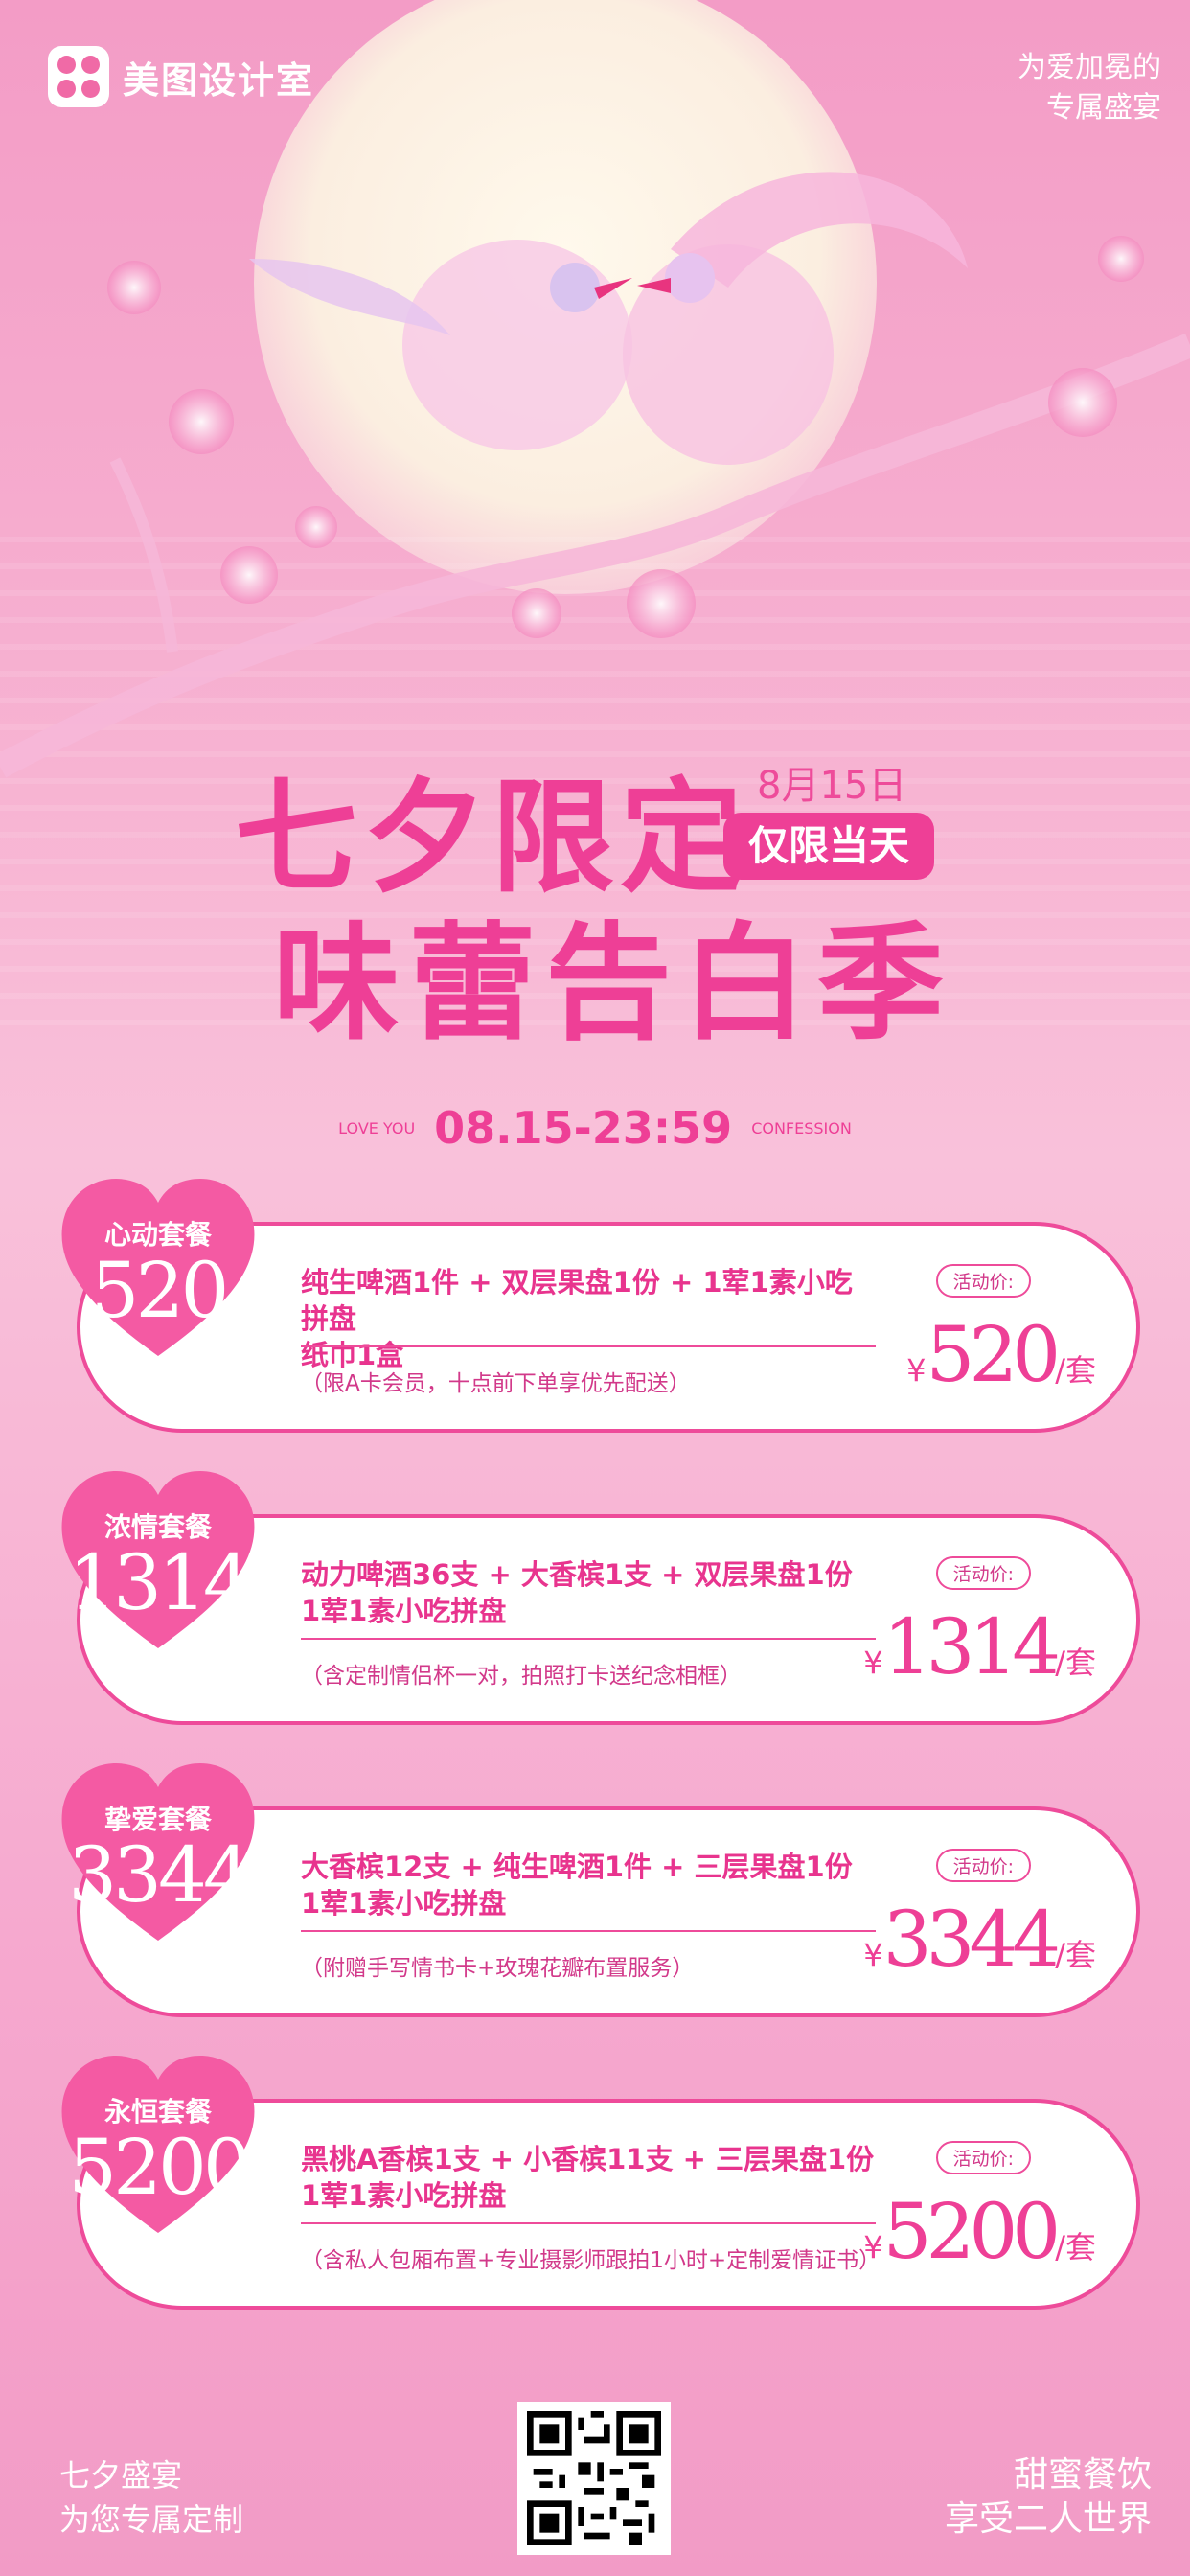  What do you see at coordinates (1082, 2475) in the screenshot?
I see `footer-right-line1: 甜蜜餐饮` at bounding box center [1082, 2475].